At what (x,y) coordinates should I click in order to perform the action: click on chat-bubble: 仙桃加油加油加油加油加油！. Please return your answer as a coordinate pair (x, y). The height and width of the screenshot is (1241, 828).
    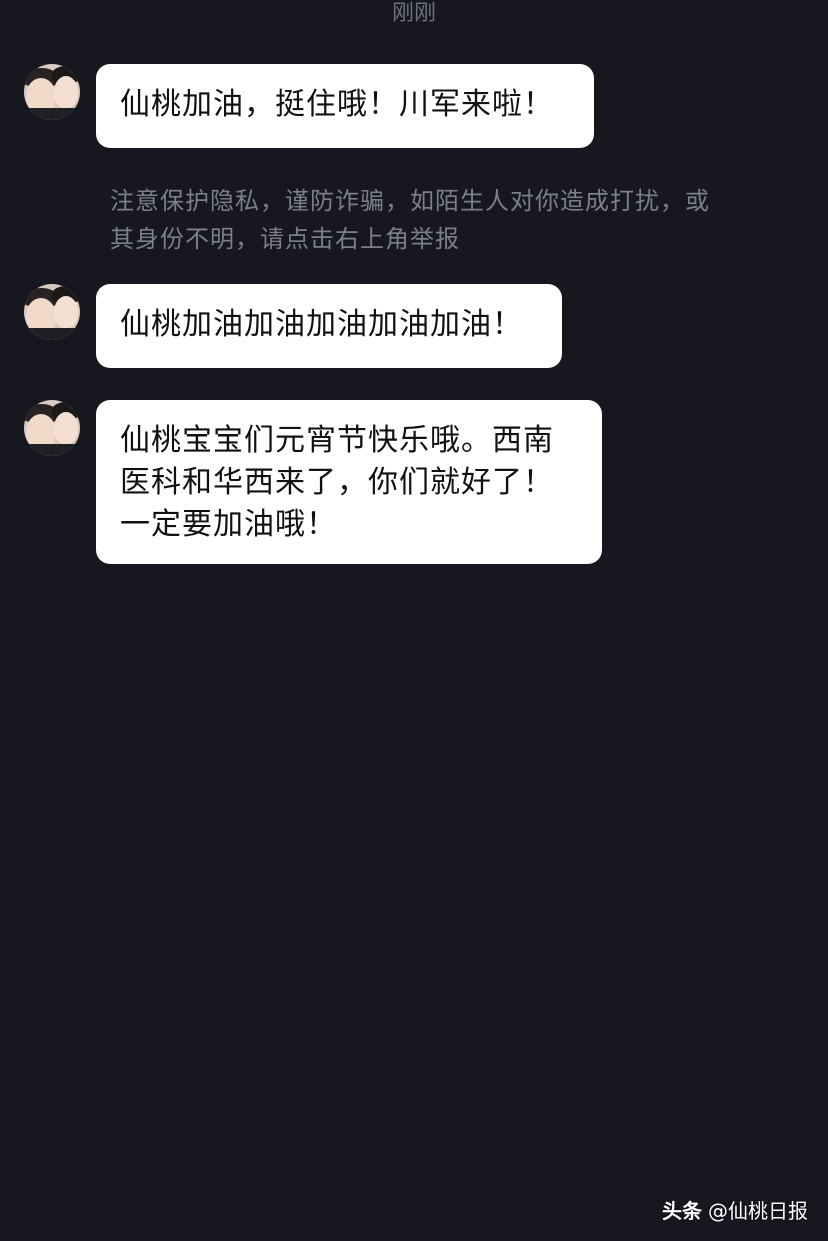
    Looking at the image, I should click on (329, 326).